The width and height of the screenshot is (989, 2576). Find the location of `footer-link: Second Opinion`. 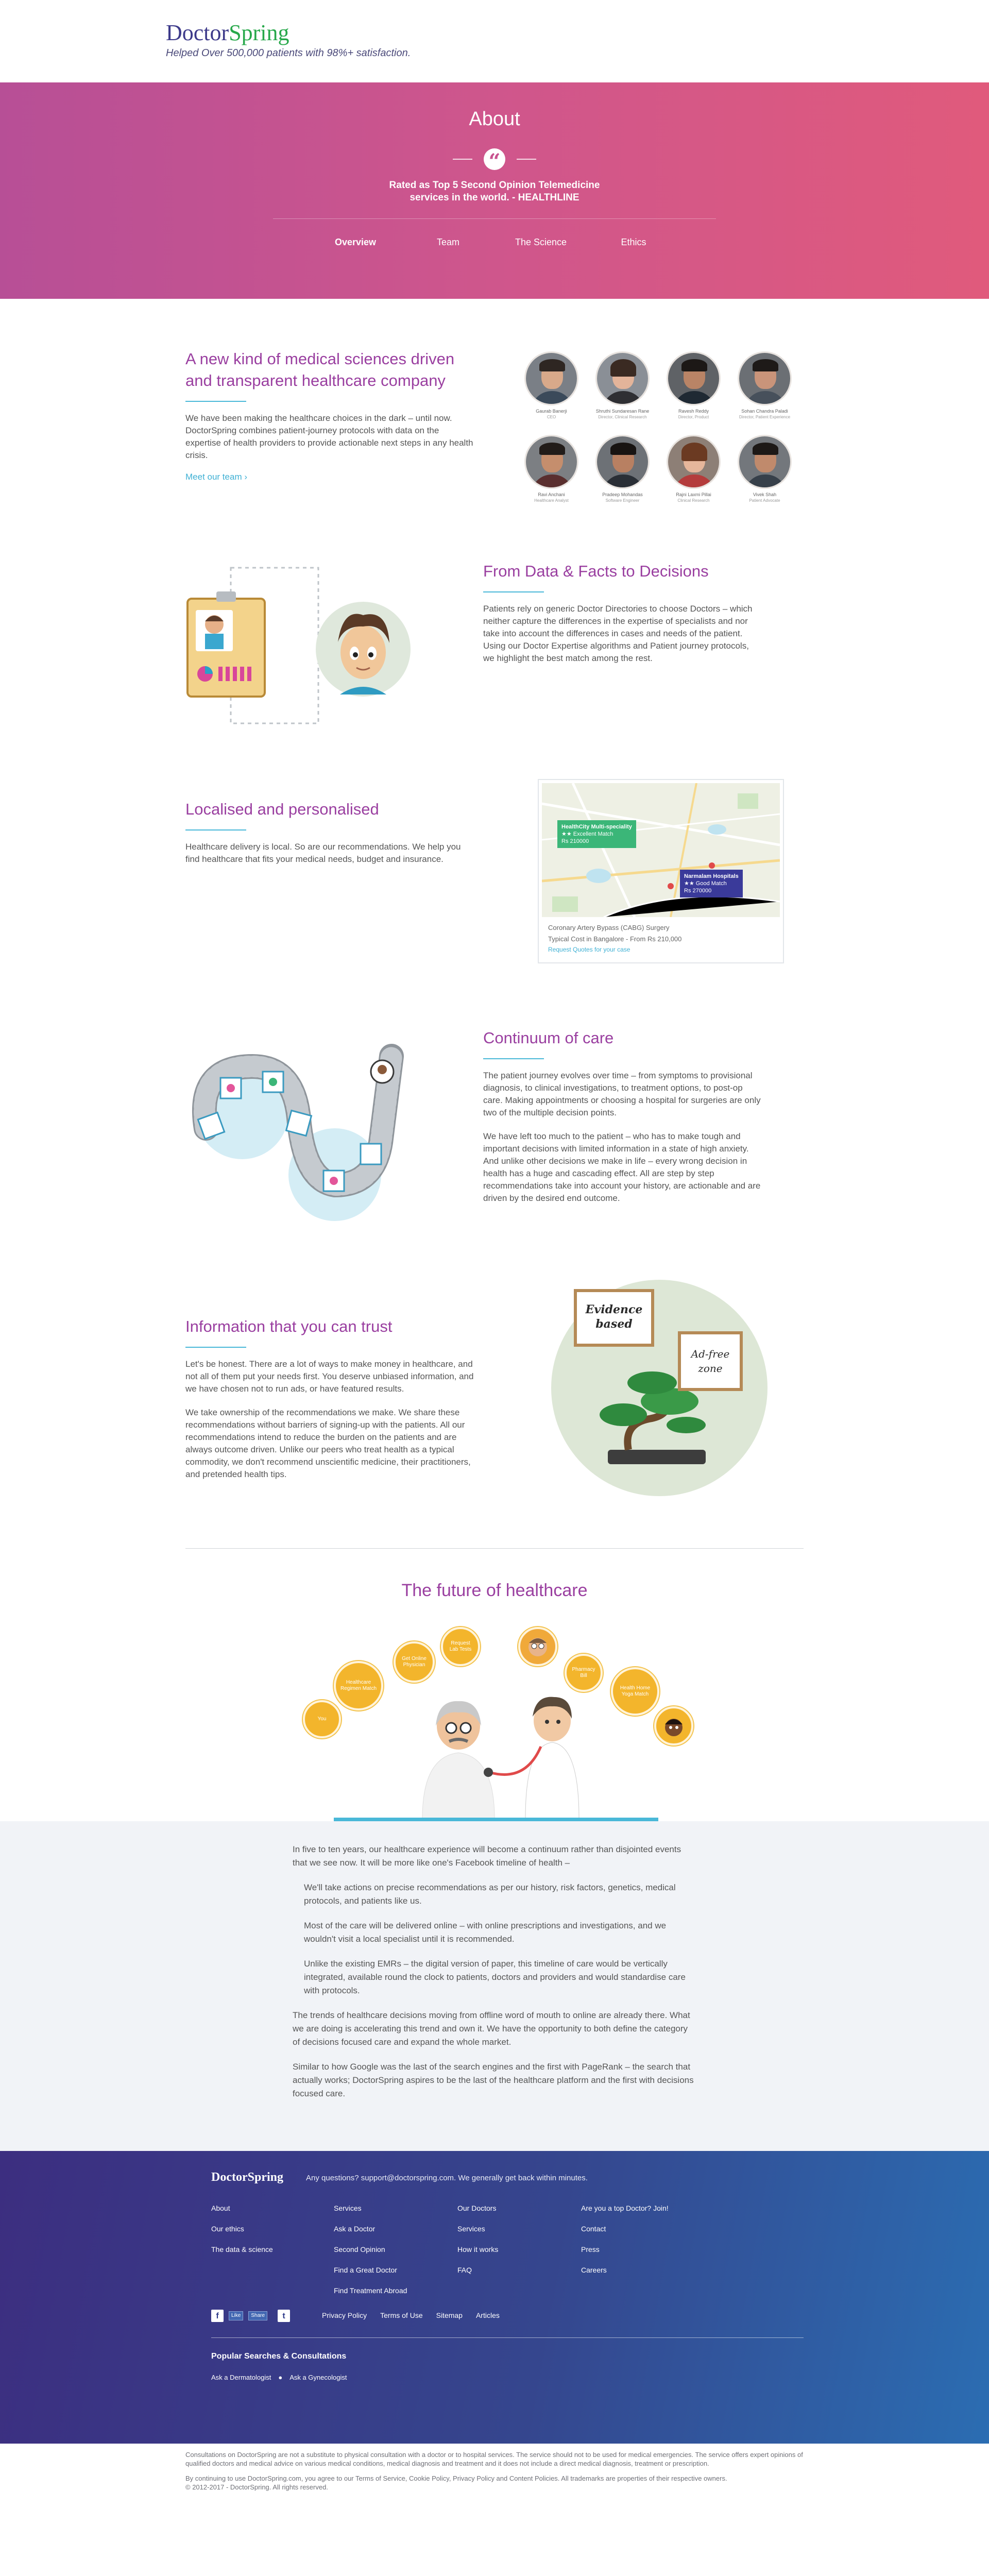

footer-link: Second Opinion is located at coordinates (370, 2250).